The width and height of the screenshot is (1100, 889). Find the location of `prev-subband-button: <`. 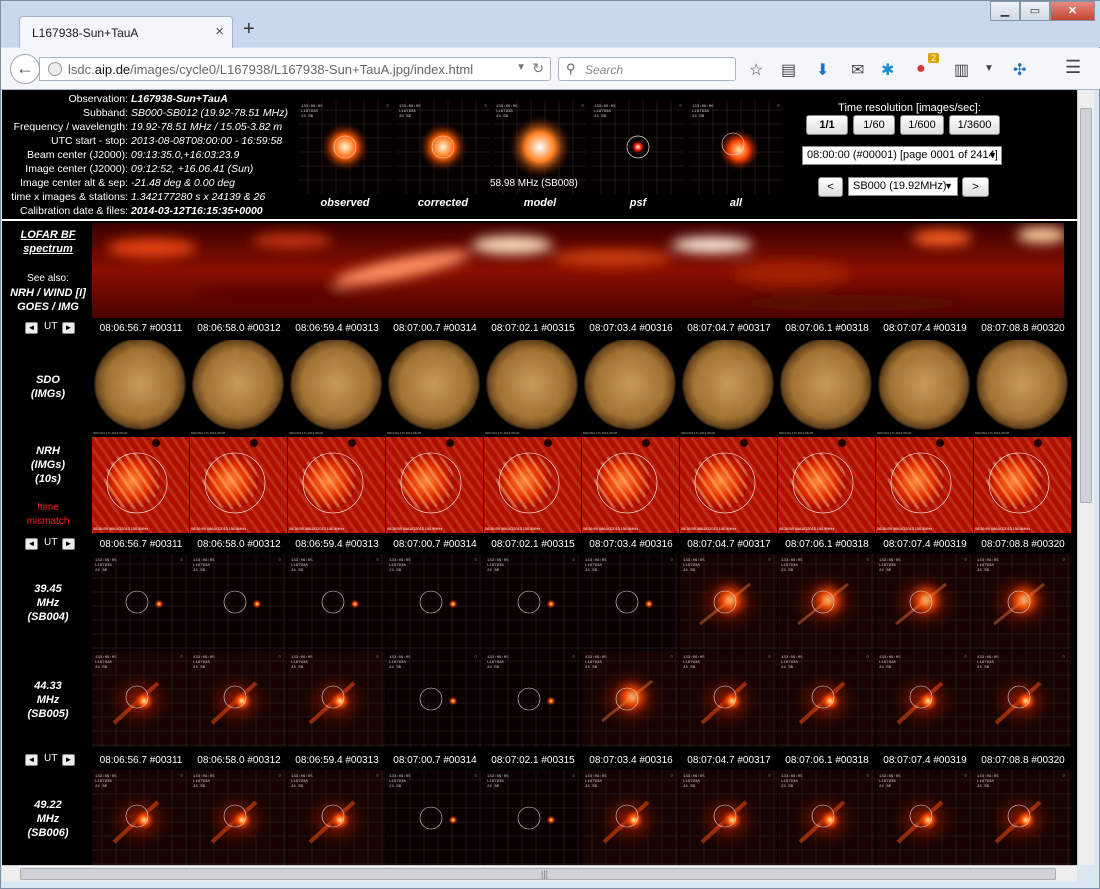

prev-subband-button: < is located at coordinates (830, 187).